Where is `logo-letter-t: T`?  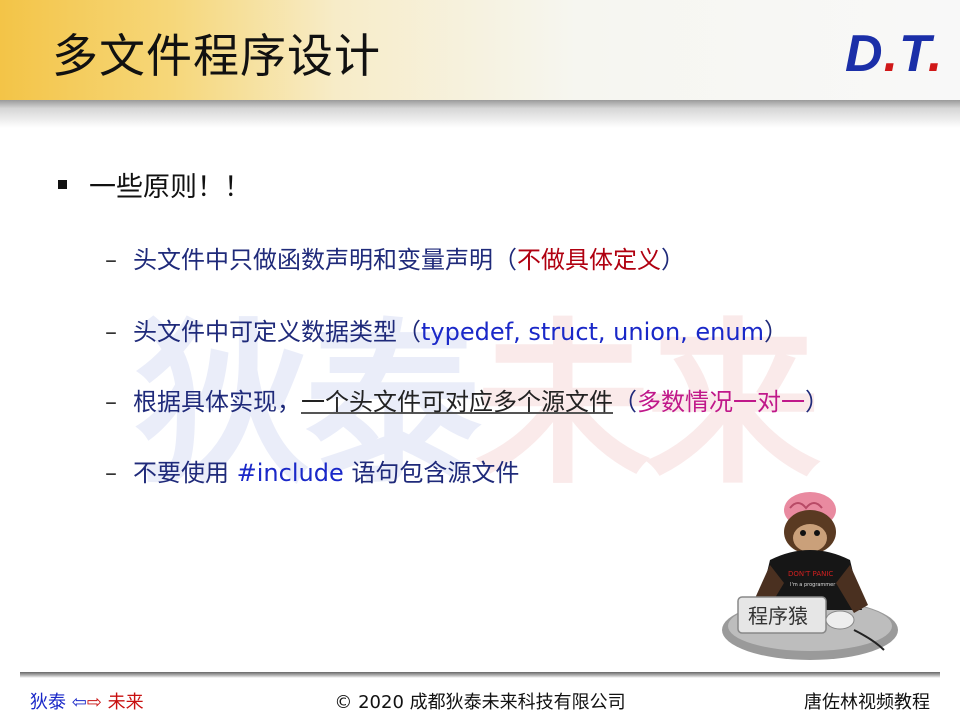 logo-letter-t: T is located at coordinates (913, 54).